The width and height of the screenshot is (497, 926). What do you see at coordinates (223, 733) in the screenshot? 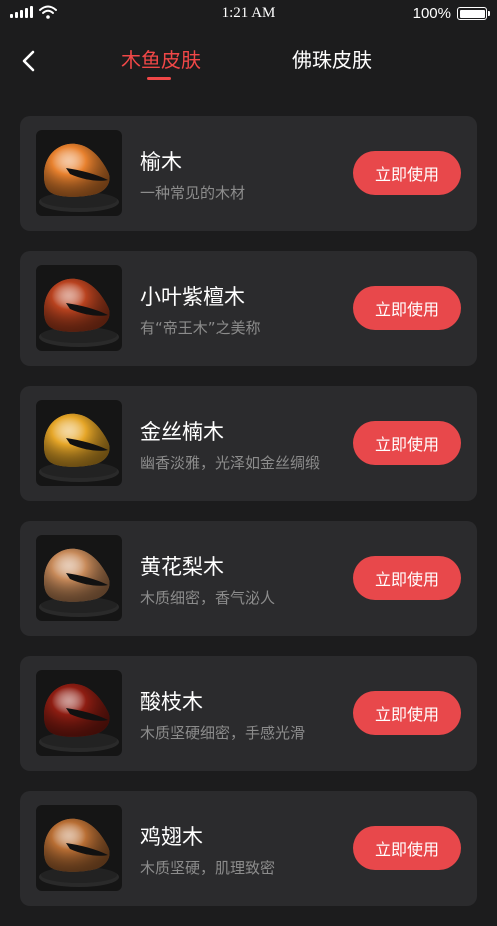
I see `skin-description: 木质坚硬细密，手感光滑` at bounding box center [223, 733].